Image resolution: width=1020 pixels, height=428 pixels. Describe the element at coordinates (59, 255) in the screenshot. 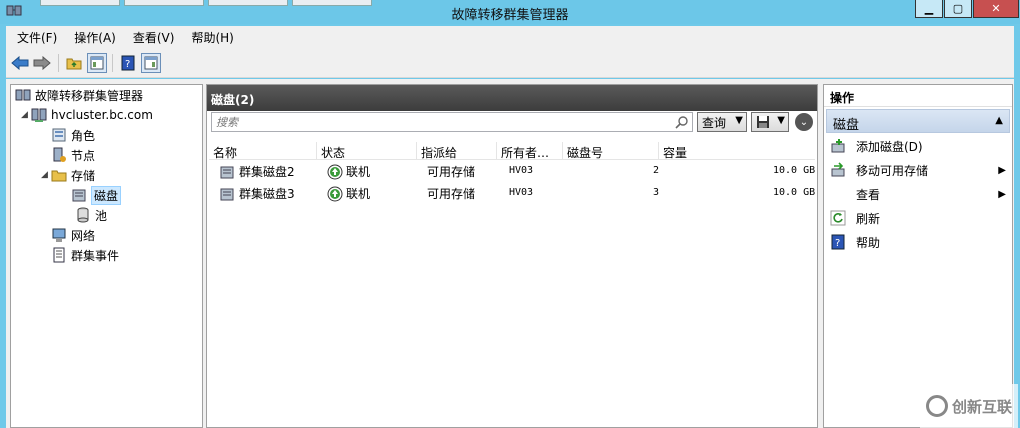

I see `event-log-icon` at that location.